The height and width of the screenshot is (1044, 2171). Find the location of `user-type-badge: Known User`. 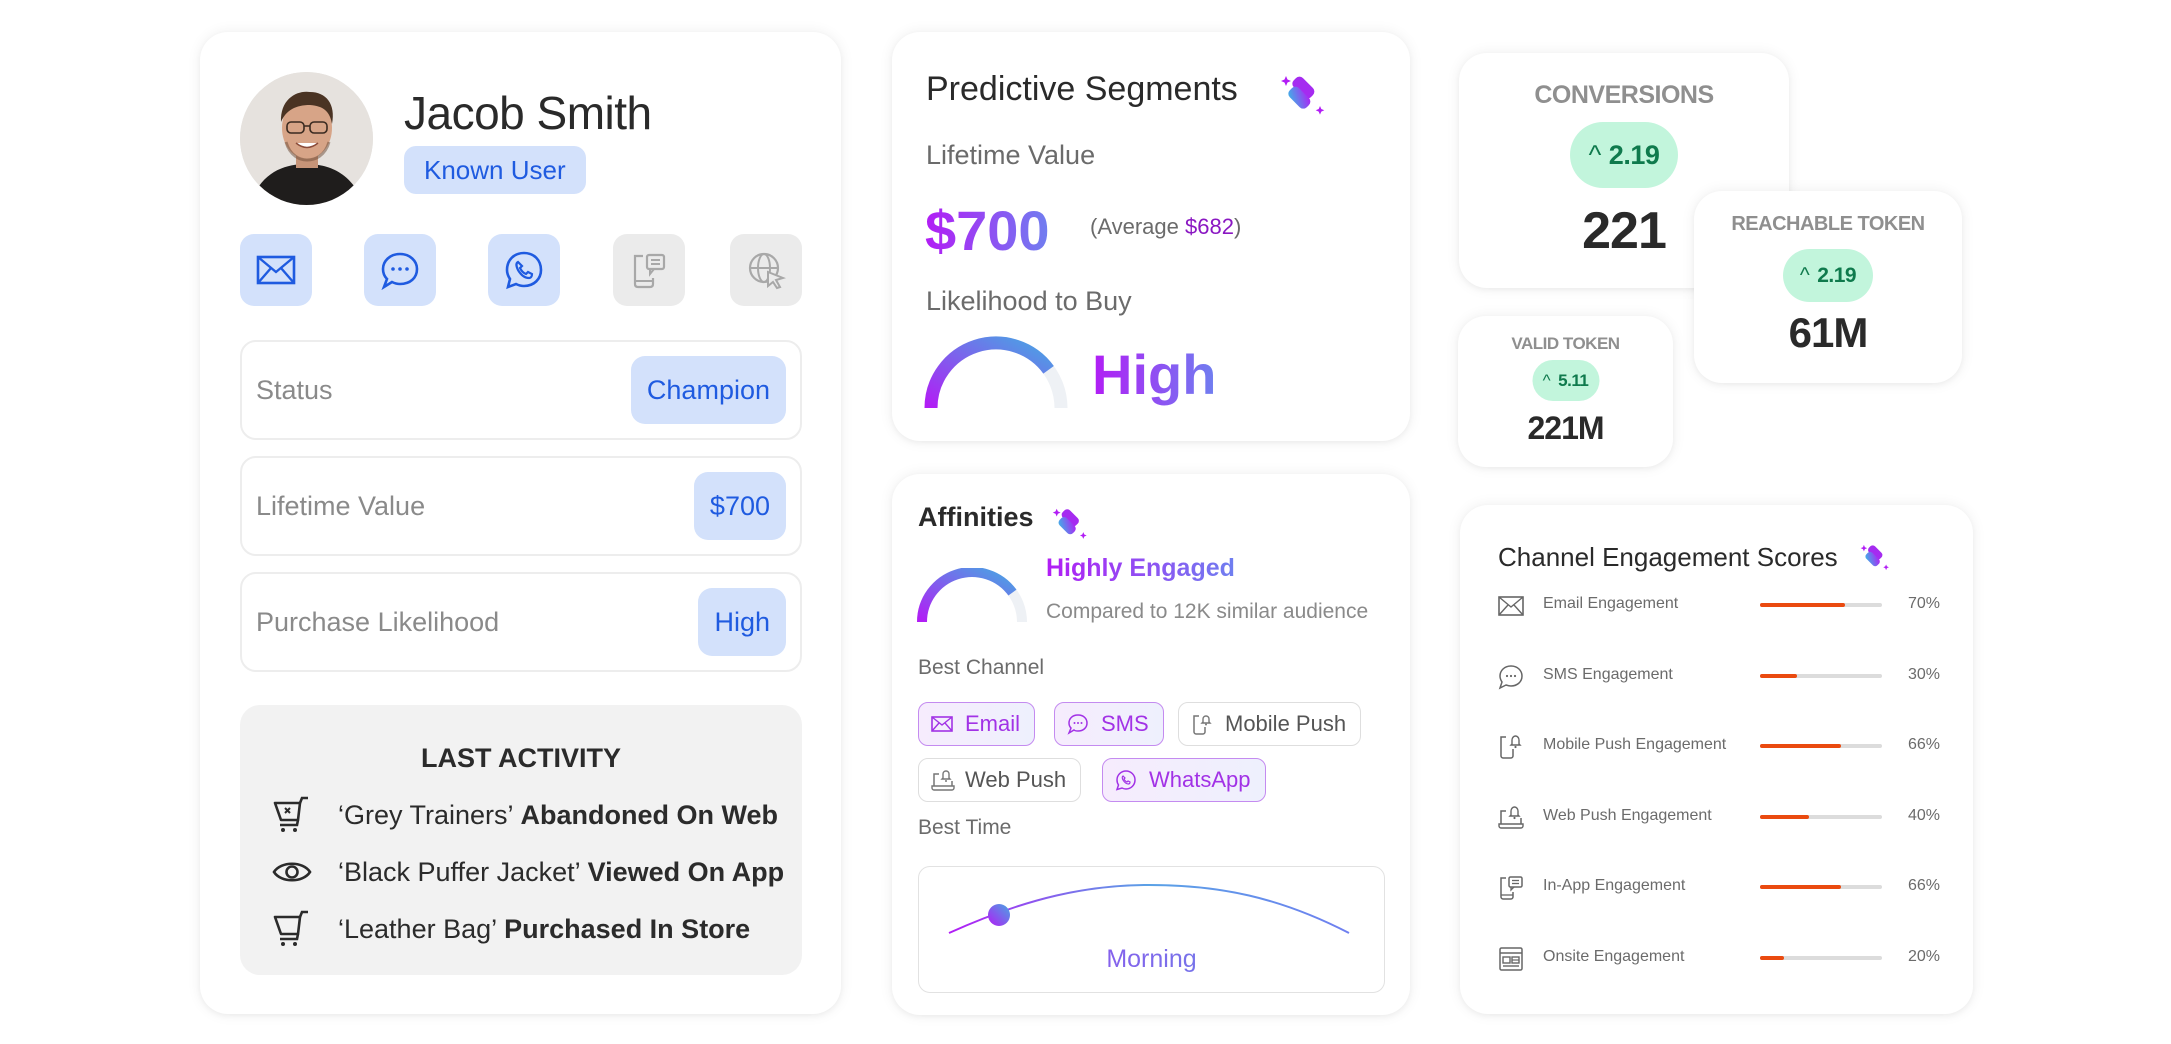

user-type-badge: Known User is located at coordinates (495, 170).